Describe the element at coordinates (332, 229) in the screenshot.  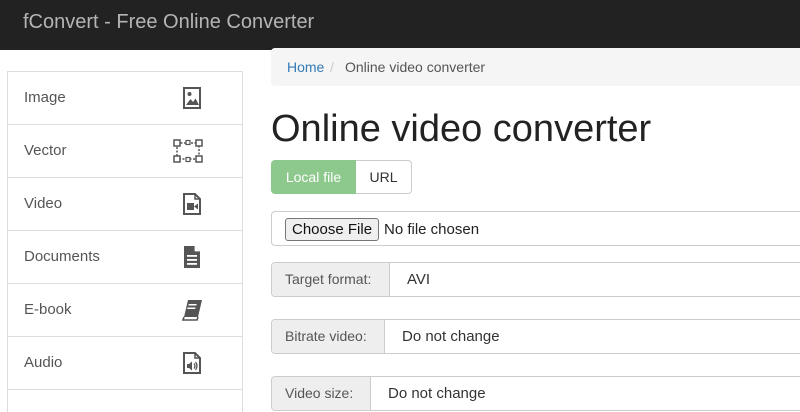
I see `choose-file-button: Choose File` at that location.